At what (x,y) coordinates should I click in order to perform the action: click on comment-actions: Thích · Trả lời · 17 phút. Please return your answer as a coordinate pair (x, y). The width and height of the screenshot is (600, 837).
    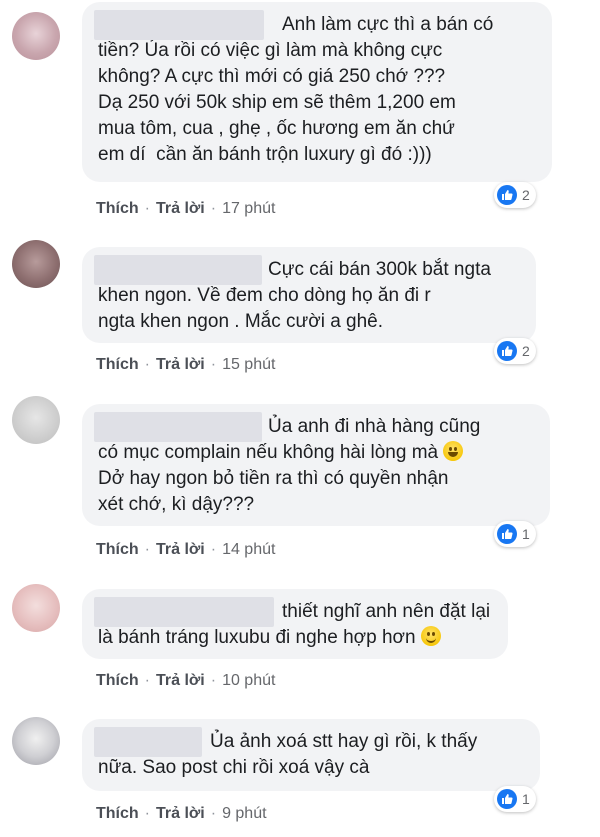
    Looking at the image, I should click on (186, 208).